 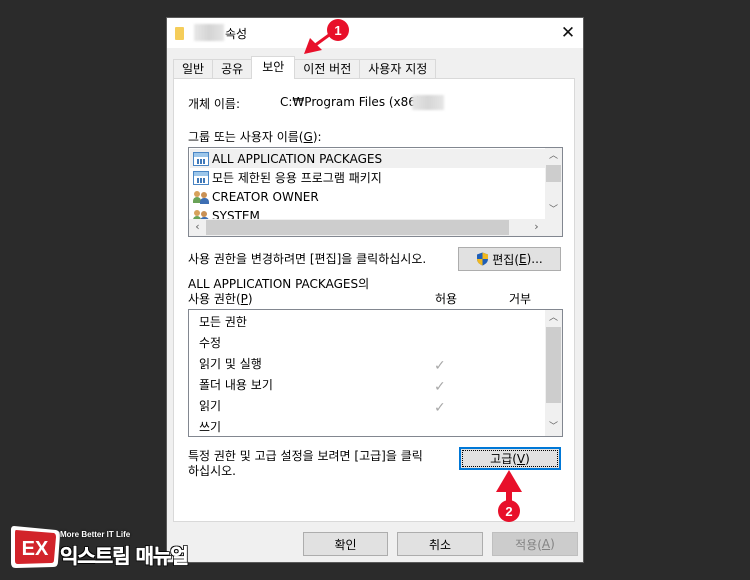 I want to click on permission-name: 폴더 내용 보기, so click(x=236, y=385).